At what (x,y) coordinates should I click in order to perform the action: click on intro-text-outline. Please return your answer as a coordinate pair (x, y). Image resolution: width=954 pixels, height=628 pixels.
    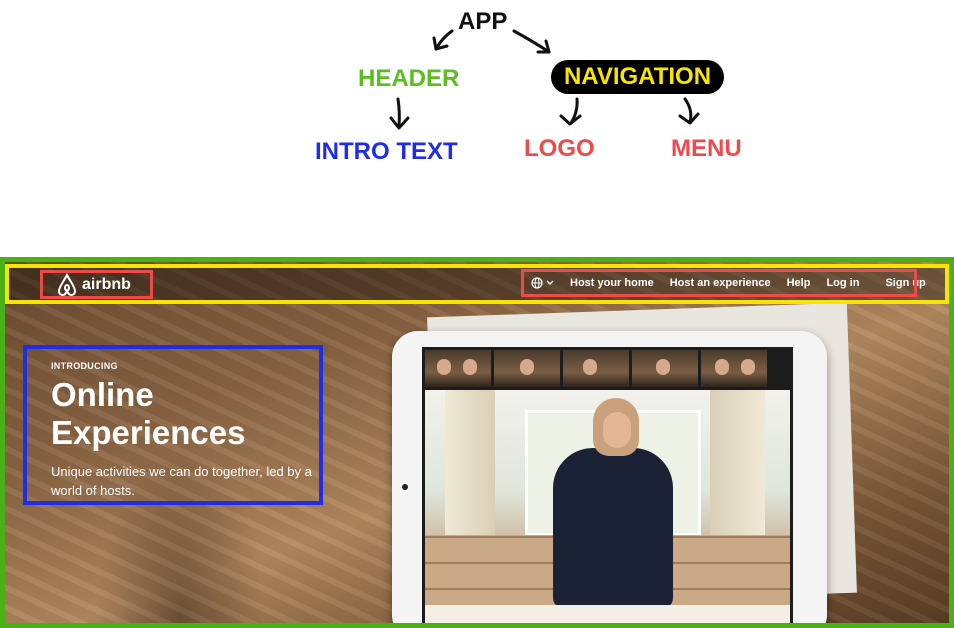
    Looking at the image, I should click on (173, 425).